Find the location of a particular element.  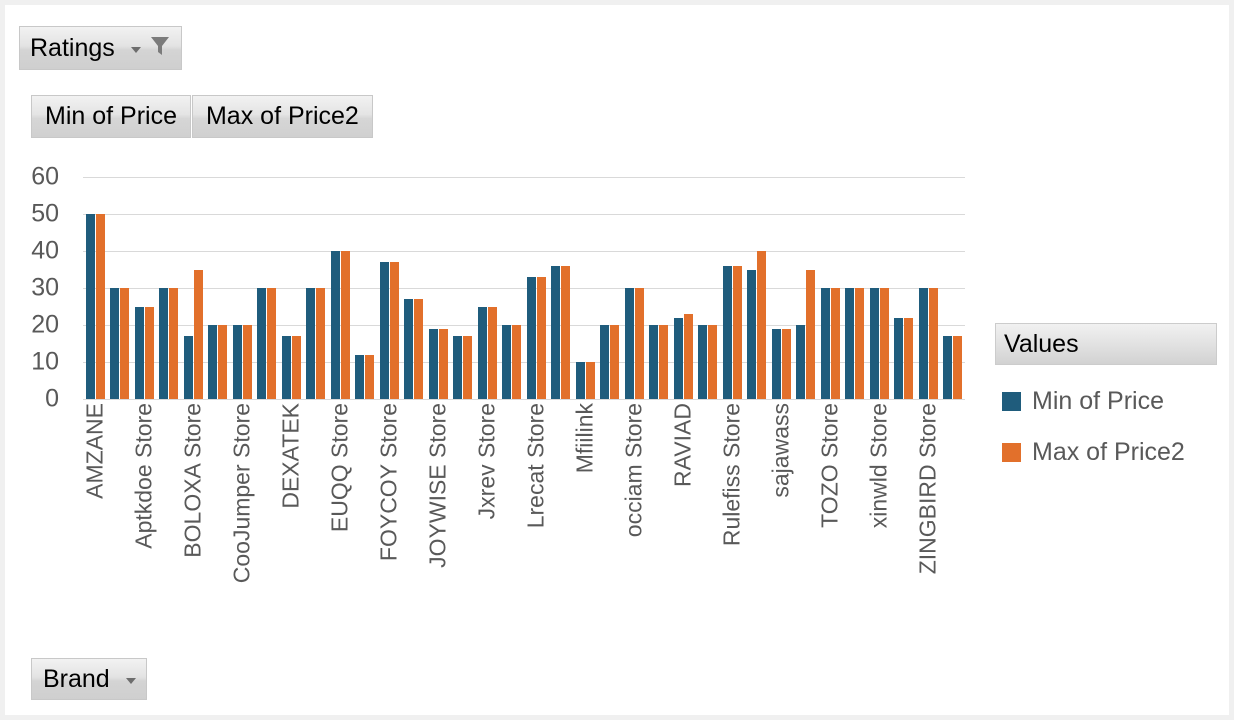

x-axis-label-slot: FOYCOY Store is located at coordinates (389, 513).